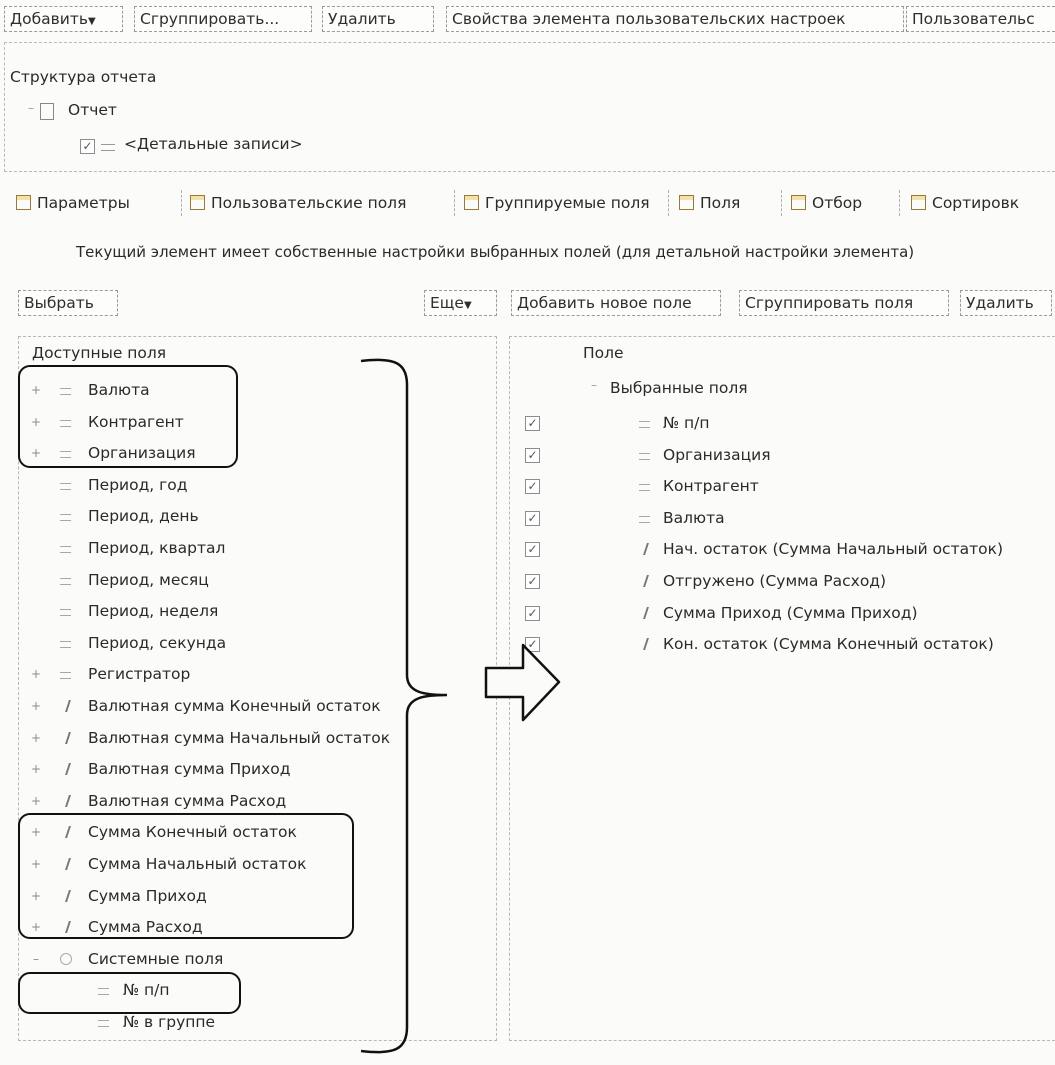 The image size is (1055, 1065). What do you see at coordinates (717, 455) in the screenshot?
I see `selected-field-label: Организация` at bounding box center [717, 455].